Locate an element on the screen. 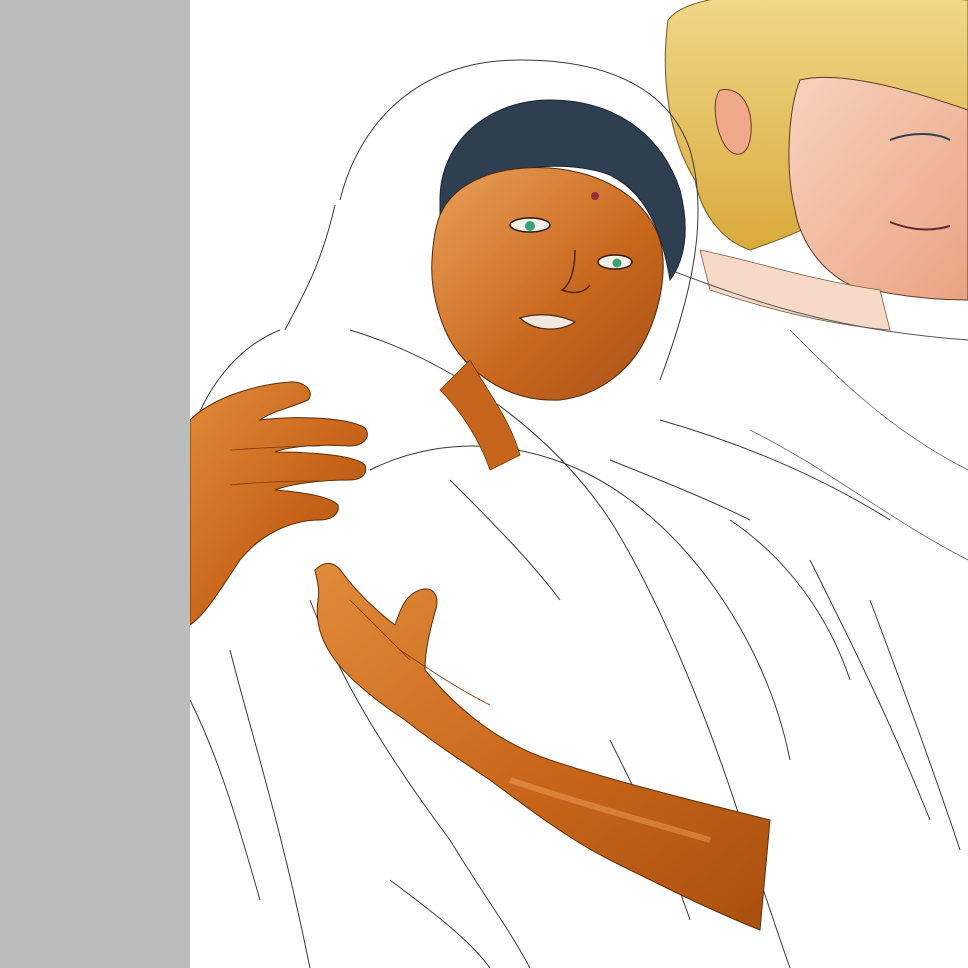  woman-left-iris is located at coordinates (530, 226).